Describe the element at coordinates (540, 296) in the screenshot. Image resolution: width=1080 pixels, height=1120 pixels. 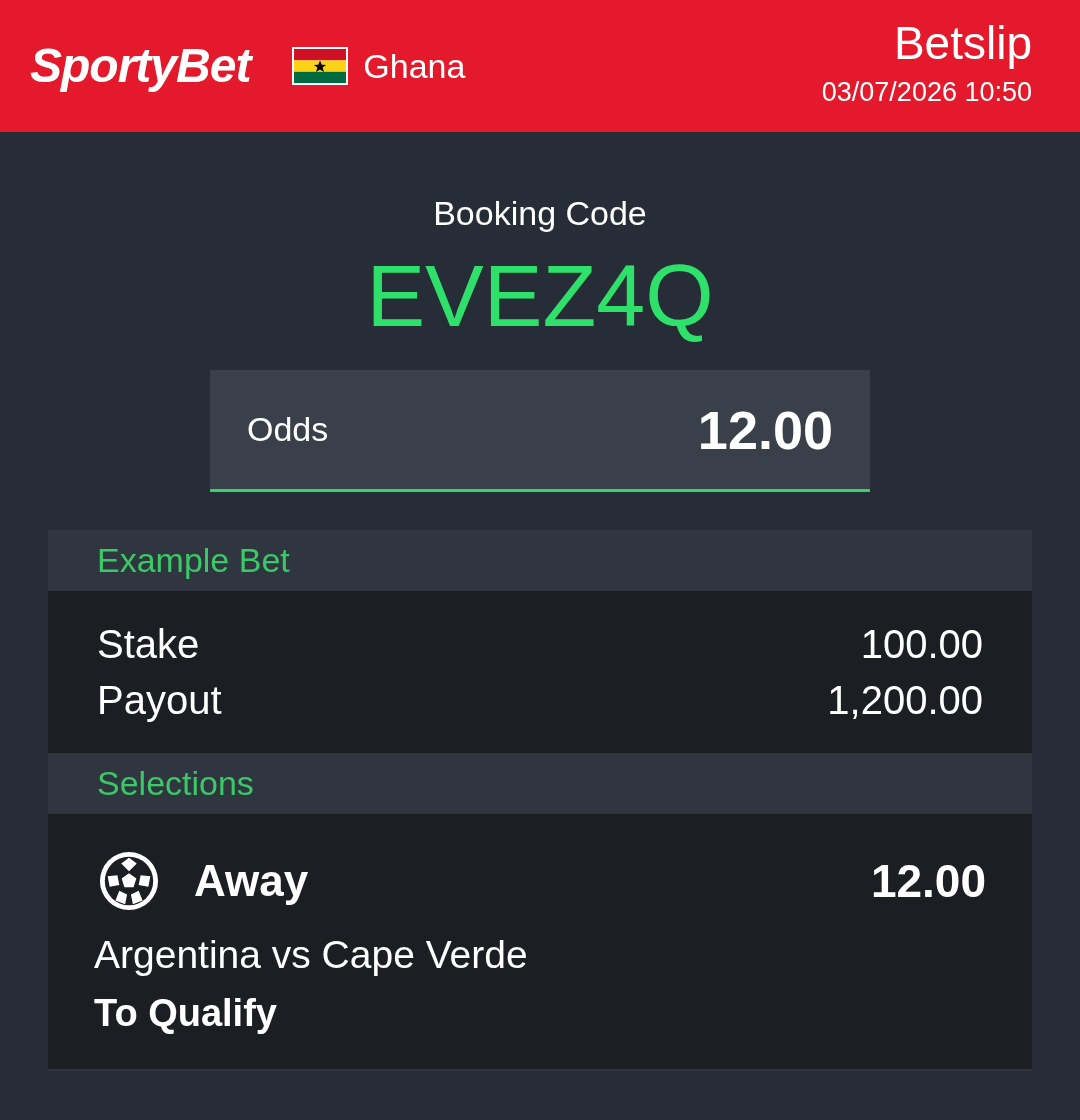
I see `booking-code: EVEZ4Q` at that location.